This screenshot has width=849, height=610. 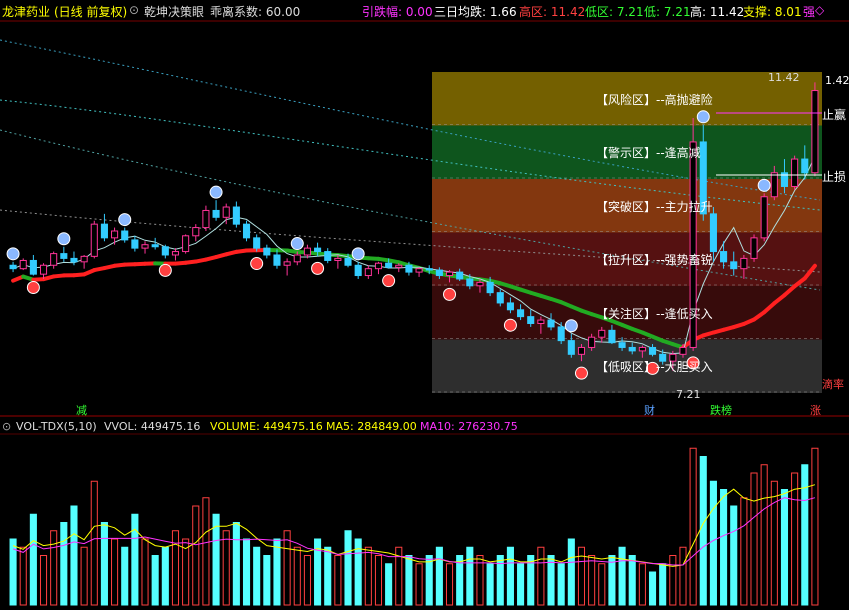 I want to click on period-label: (日线 前复权), so click(x=90, y=11).